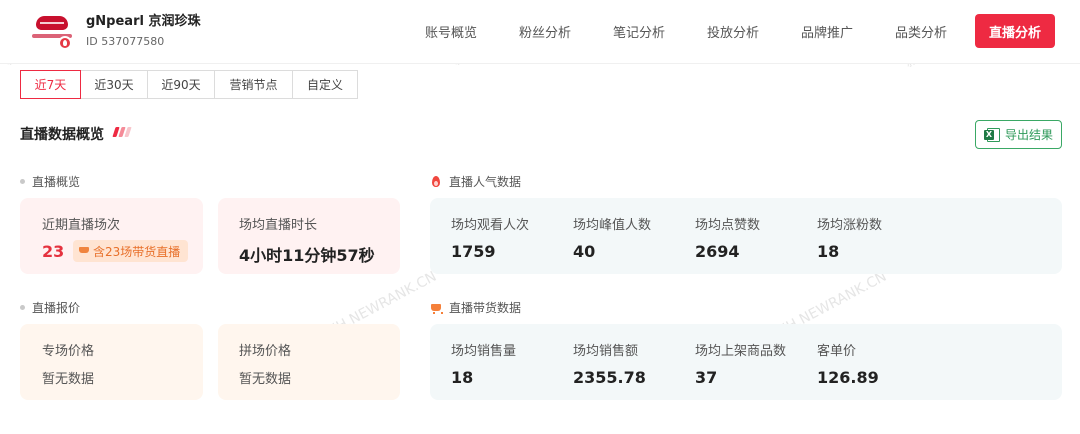 This screenshot has height=434, width=1080. What do you see at coordinates (1028, 135) in the screenshot?
I see `export-label: 导出结果` at bounding box center [1028, 135].